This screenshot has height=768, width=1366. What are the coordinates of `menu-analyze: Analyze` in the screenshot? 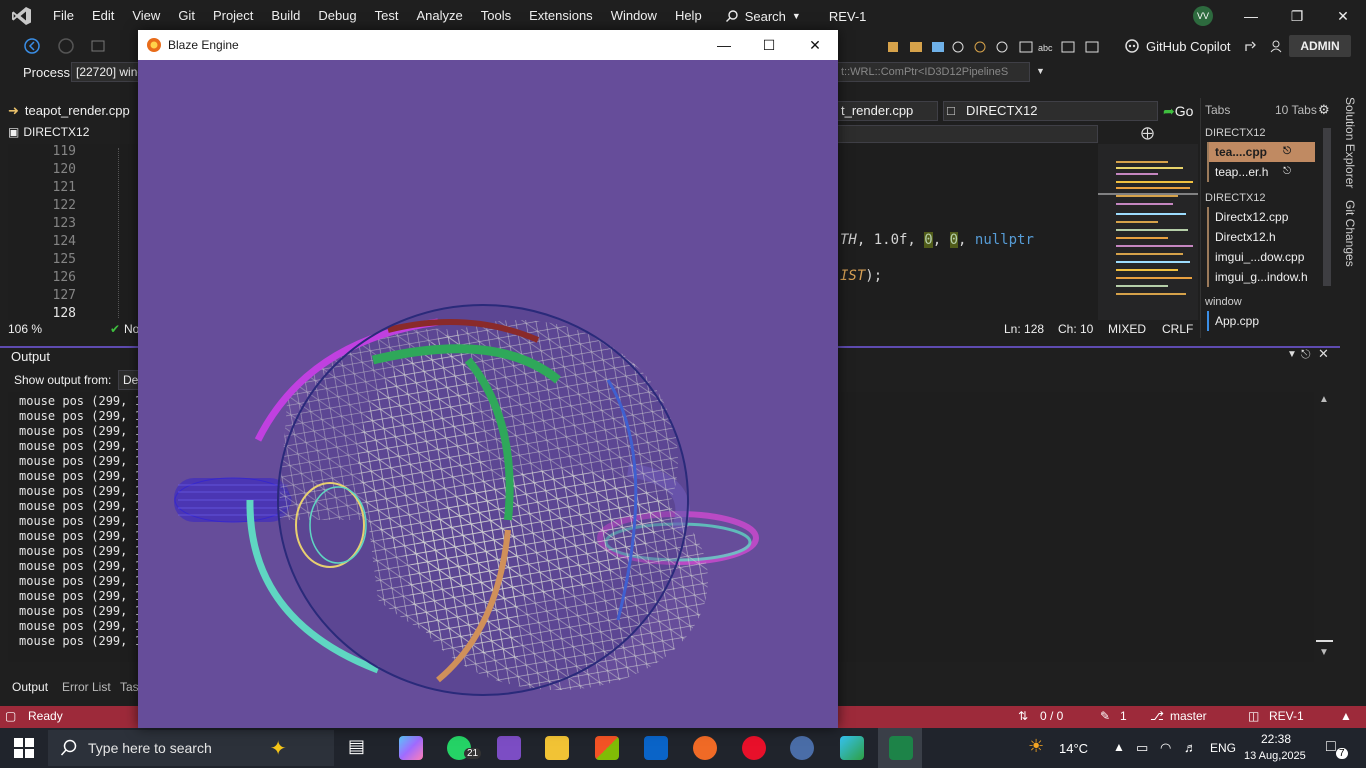 It's located at (439, 16).